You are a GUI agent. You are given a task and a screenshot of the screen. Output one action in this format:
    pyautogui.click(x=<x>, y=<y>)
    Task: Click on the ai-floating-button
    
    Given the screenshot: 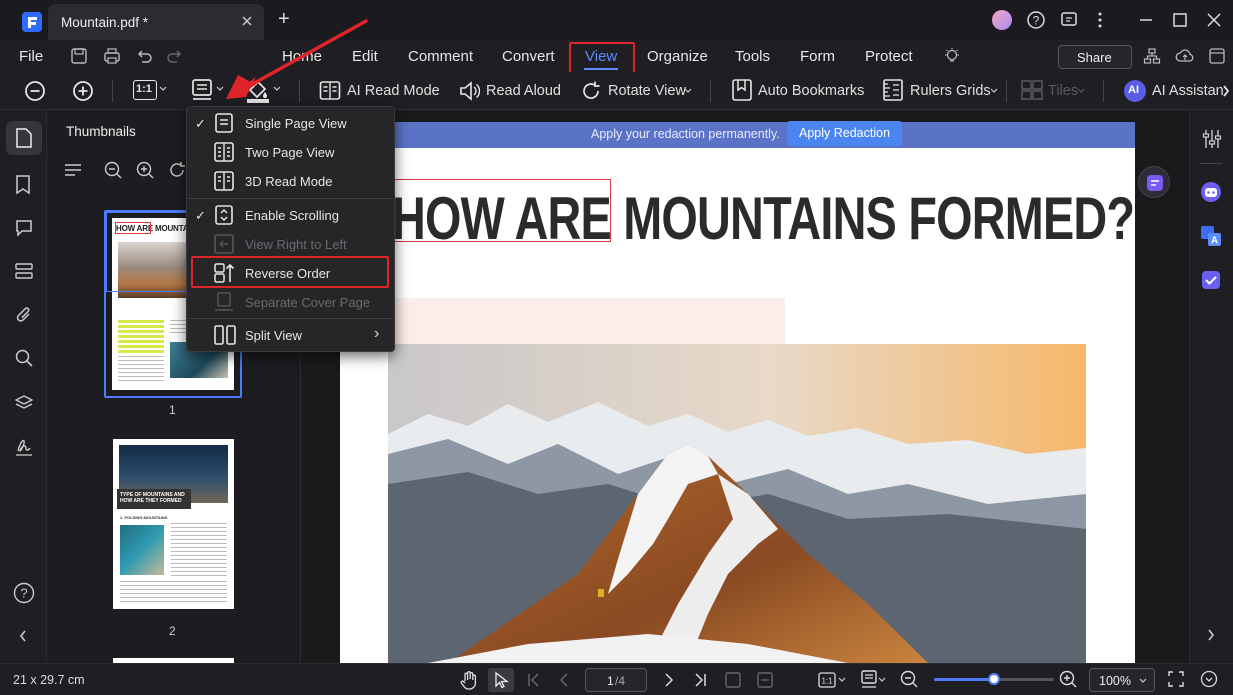 What is the action you would take?
    pyautogui.click(x=1154, y=182)
    